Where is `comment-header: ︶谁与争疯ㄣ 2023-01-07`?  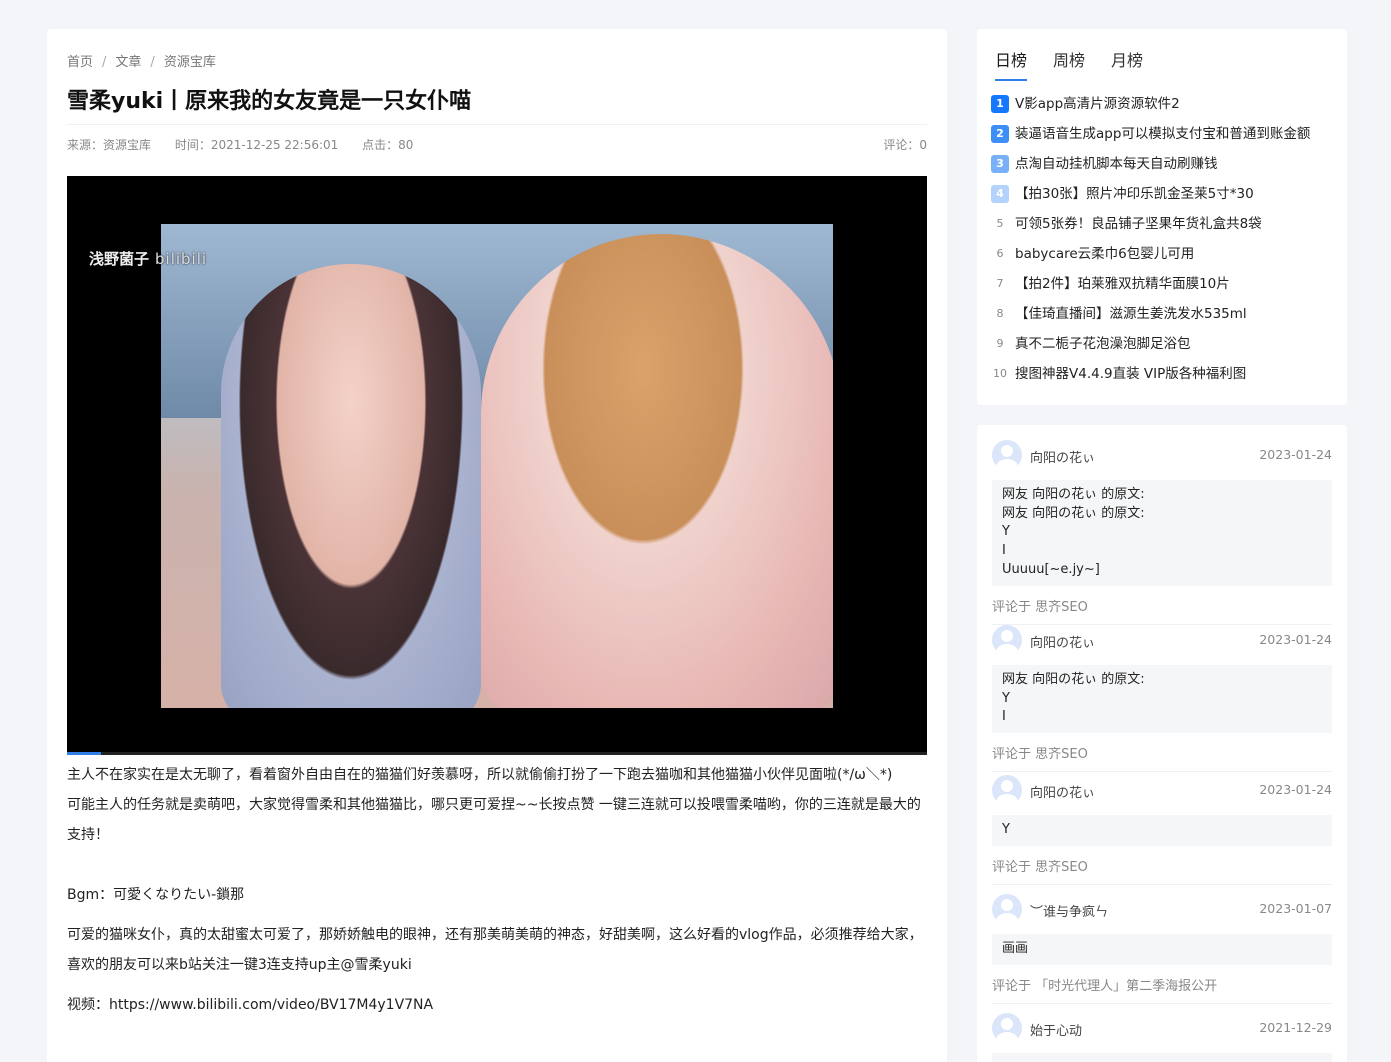
comment-header: ︶谁与争疯ㄣ 2023-01-07 is located at coordinates (1162, 909).